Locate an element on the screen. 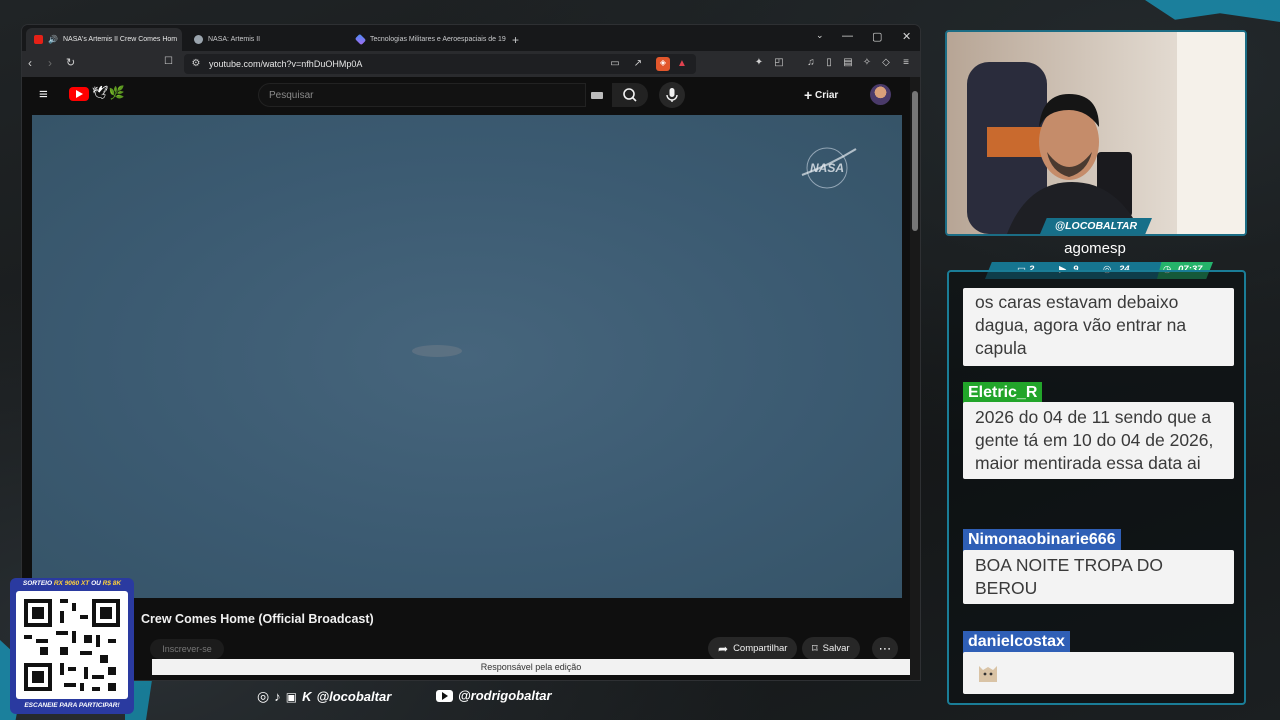 The height and width of the screenshot is (720, 1280). giveaway-cta: ESCANEIE PARA PARTICIPAR! is located at coordinates (72, 705).